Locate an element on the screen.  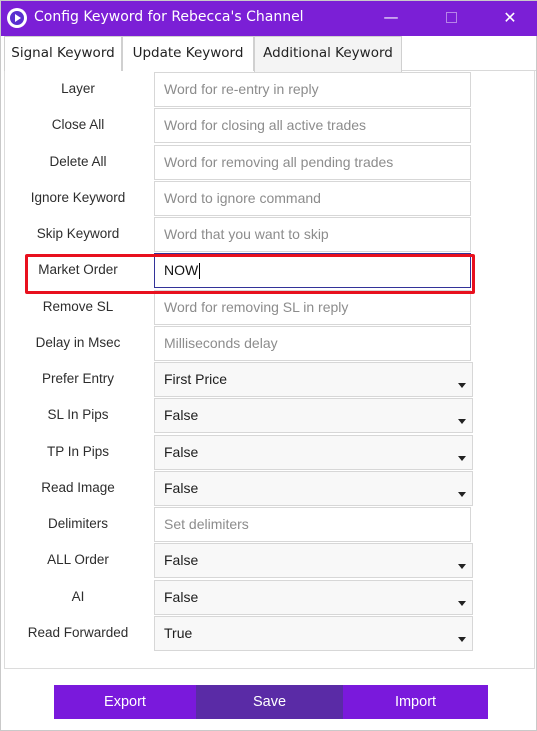
all-order-label: ALL Order is located at coordinates (78, 559).